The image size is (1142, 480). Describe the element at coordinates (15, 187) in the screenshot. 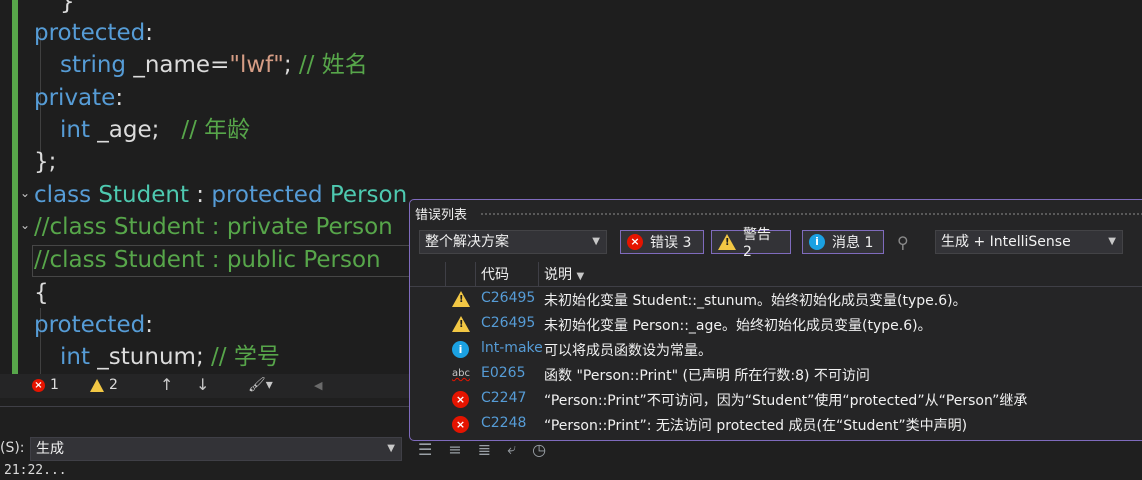

I see `change-tracking-bar` at that location.